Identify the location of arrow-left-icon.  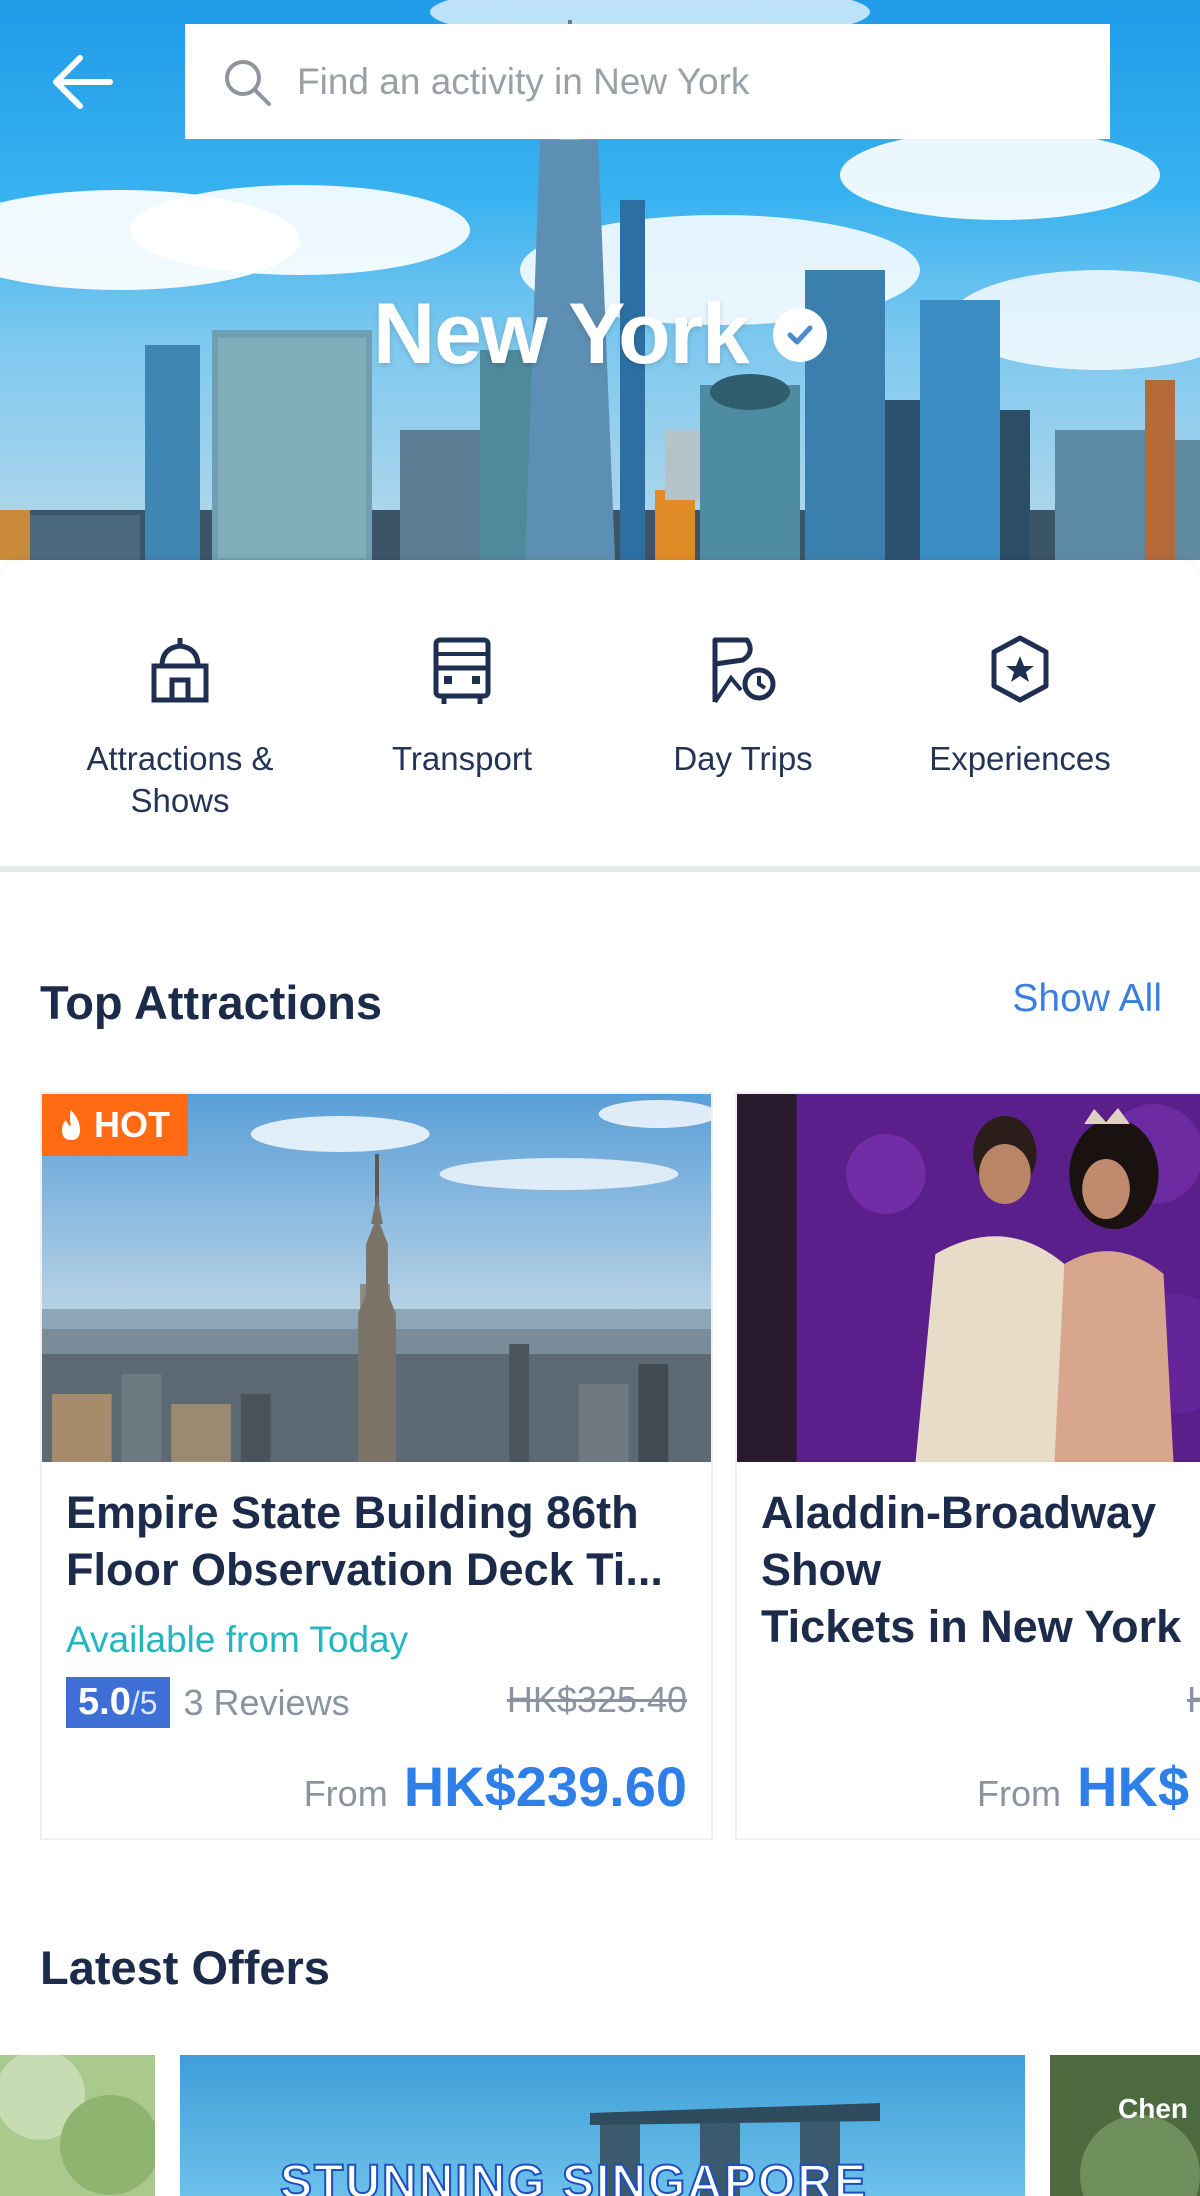
(83, 82).